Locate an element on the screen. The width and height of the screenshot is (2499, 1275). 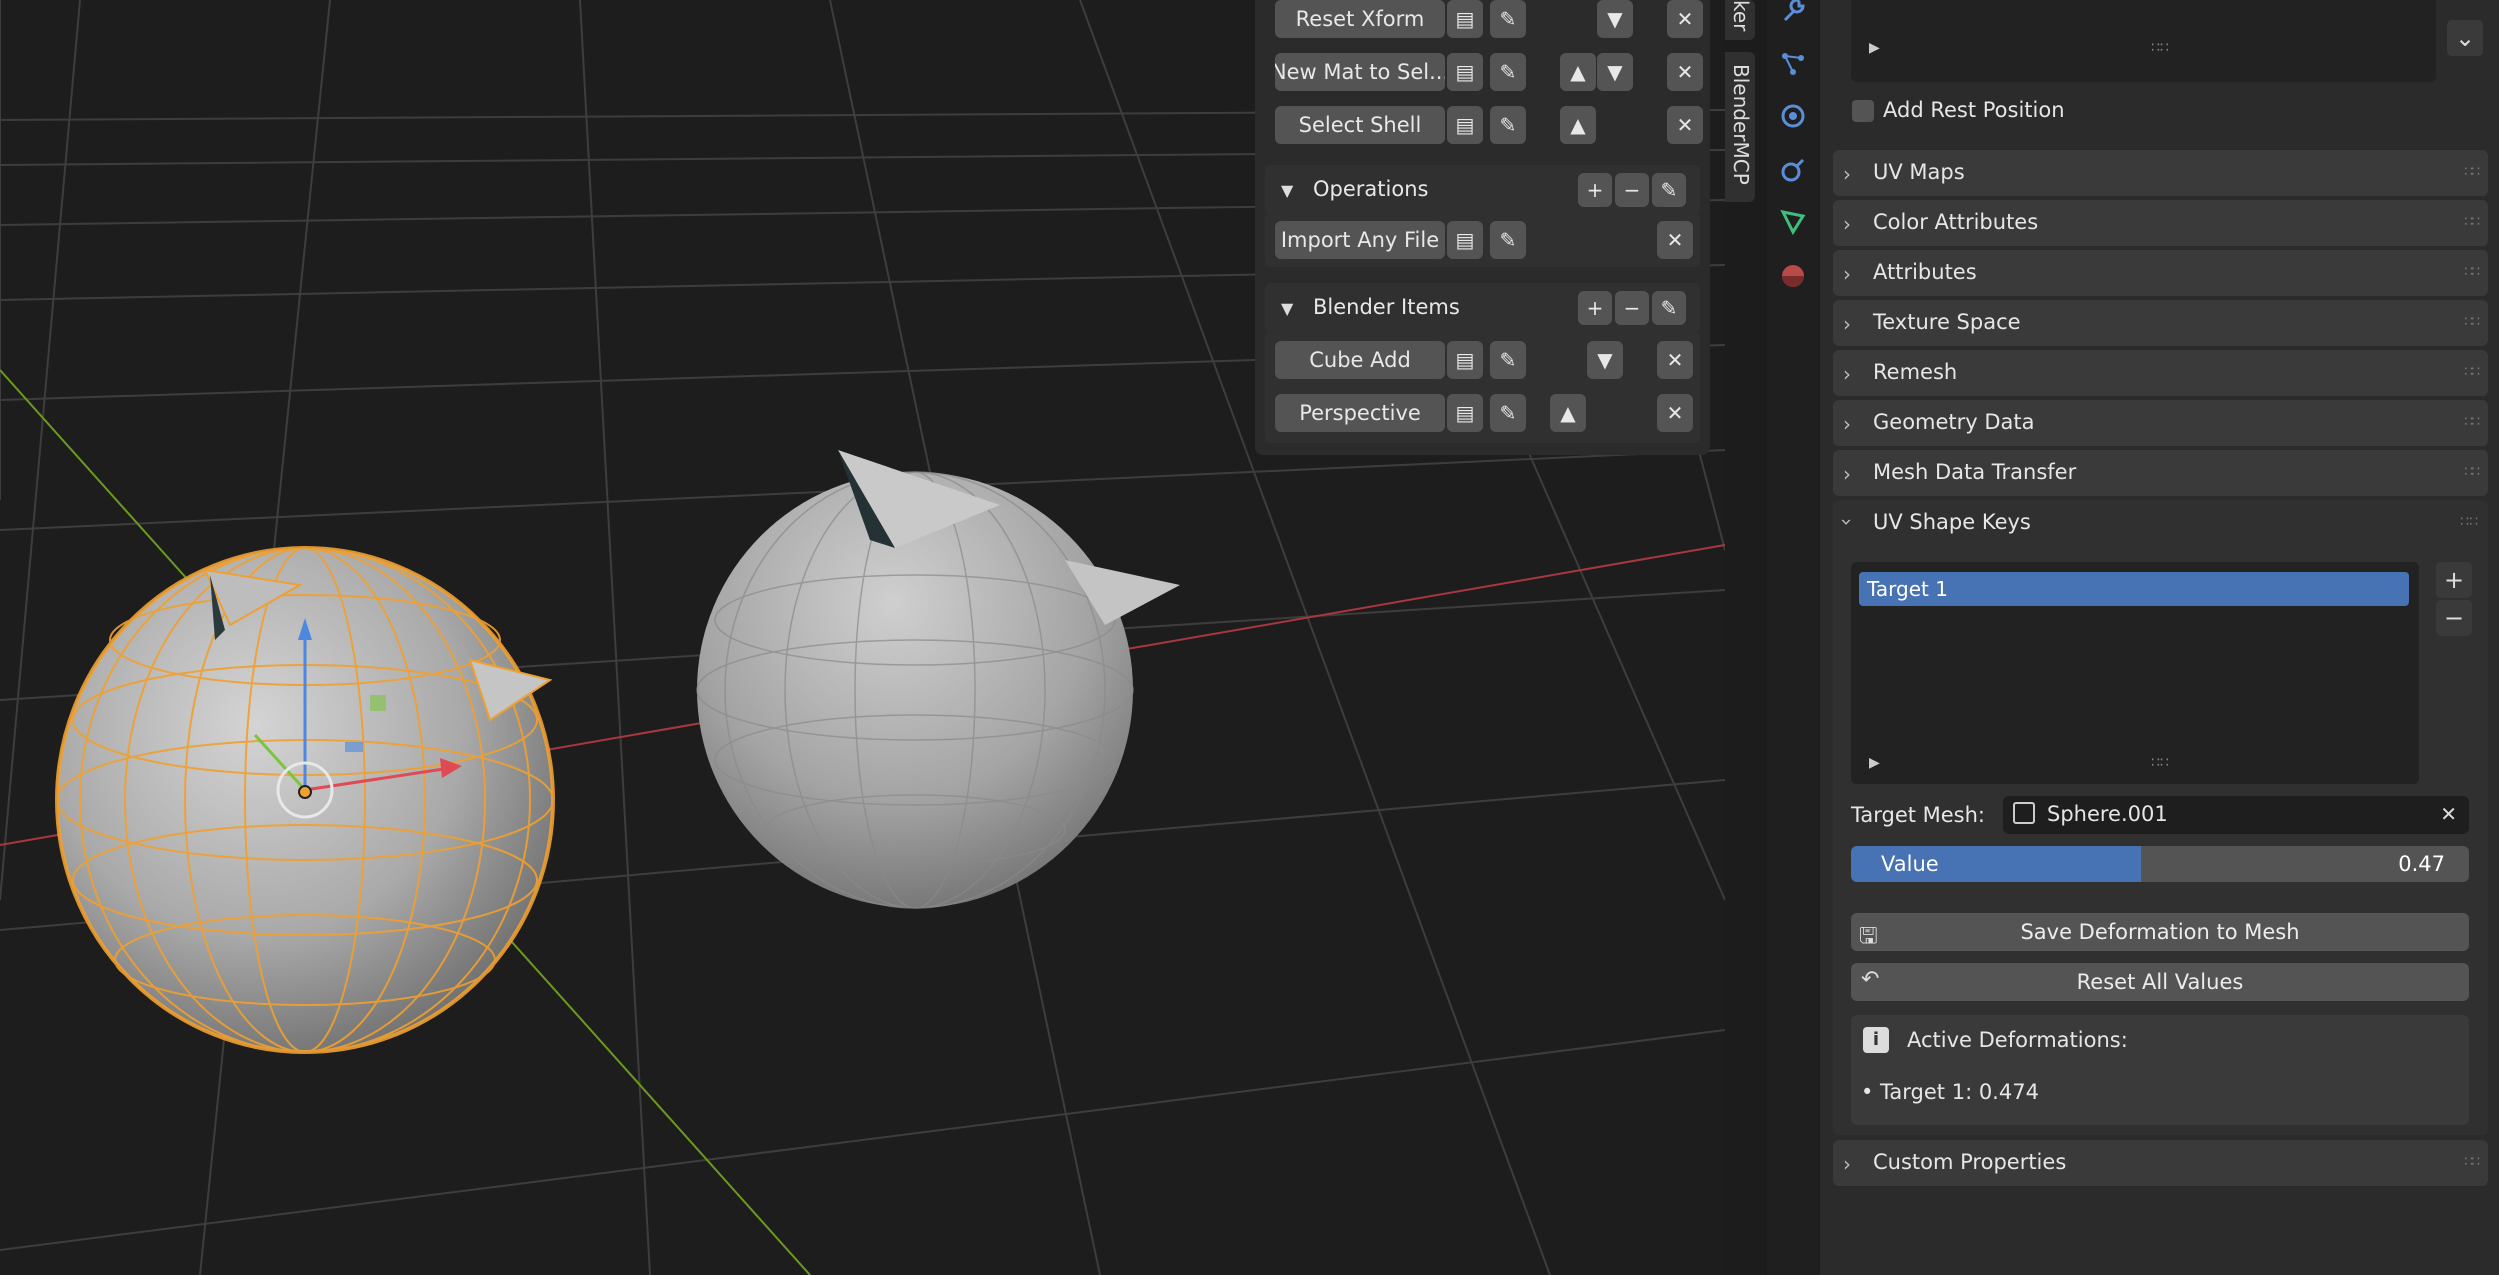
reset-all-values-button: ↶ Reset All Values is located at coordinates (2160, 982).